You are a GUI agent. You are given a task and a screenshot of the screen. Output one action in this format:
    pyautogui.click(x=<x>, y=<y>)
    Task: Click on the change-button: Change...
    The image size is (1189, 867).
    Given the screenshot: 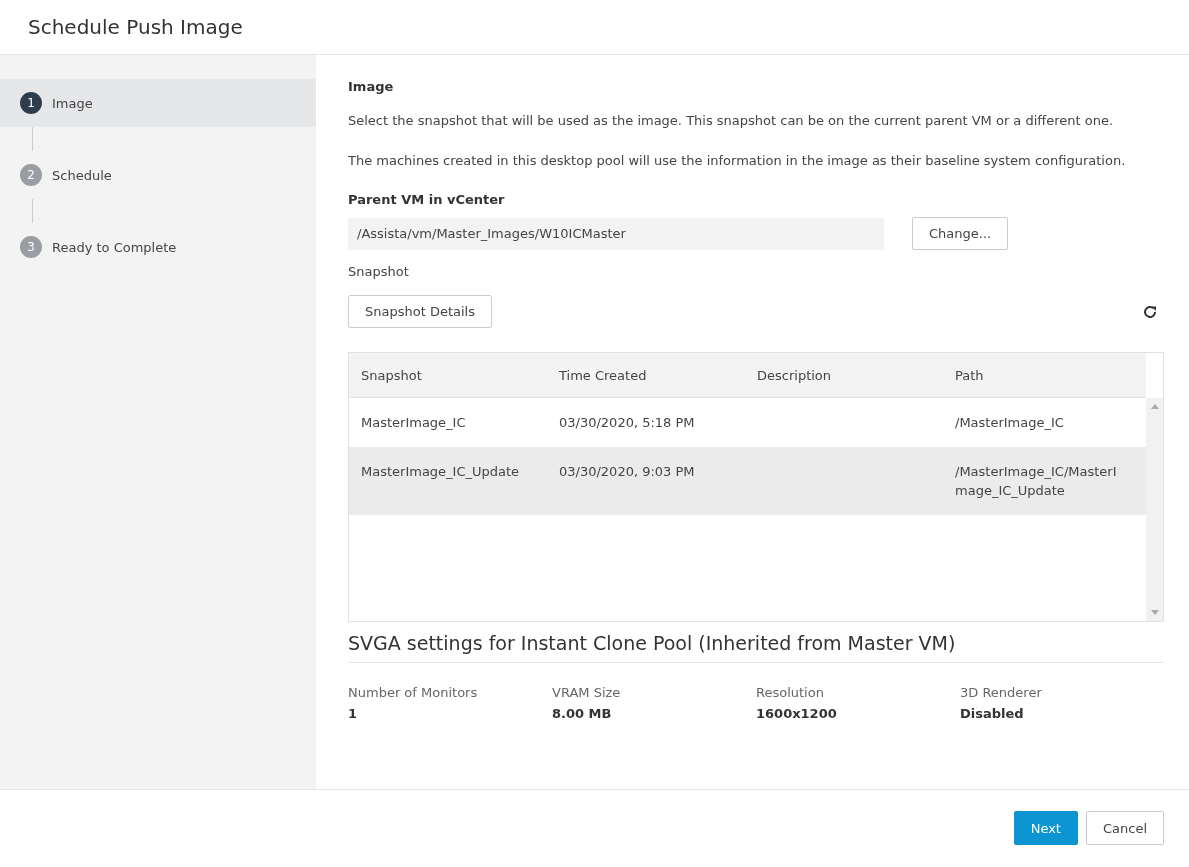 What is the action you would take?
    pyautogui.click(x=960, y=233)
    